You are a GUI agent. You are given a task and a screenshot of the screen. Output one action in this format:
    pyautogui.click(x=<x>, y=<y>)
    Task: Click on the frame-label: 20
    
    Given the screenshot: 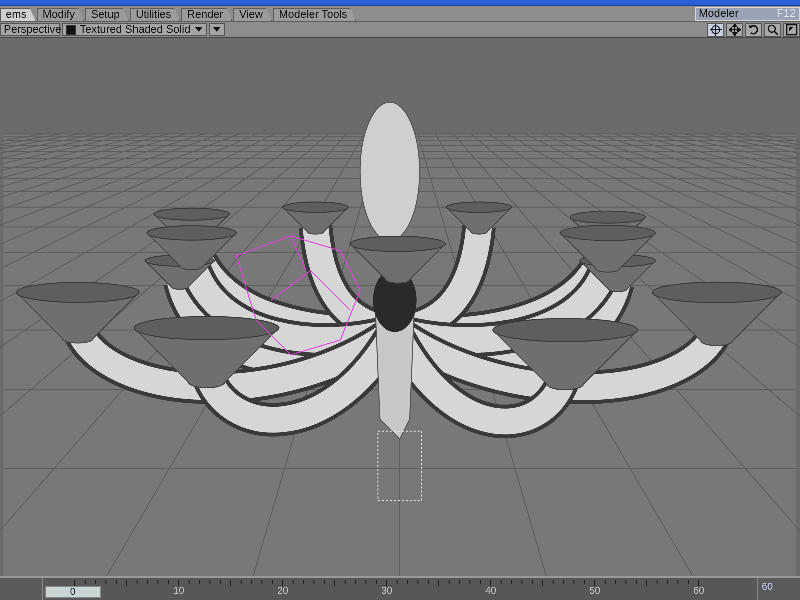 What is the action you would take?
    pyautogui.click(x=283, y=591)
    